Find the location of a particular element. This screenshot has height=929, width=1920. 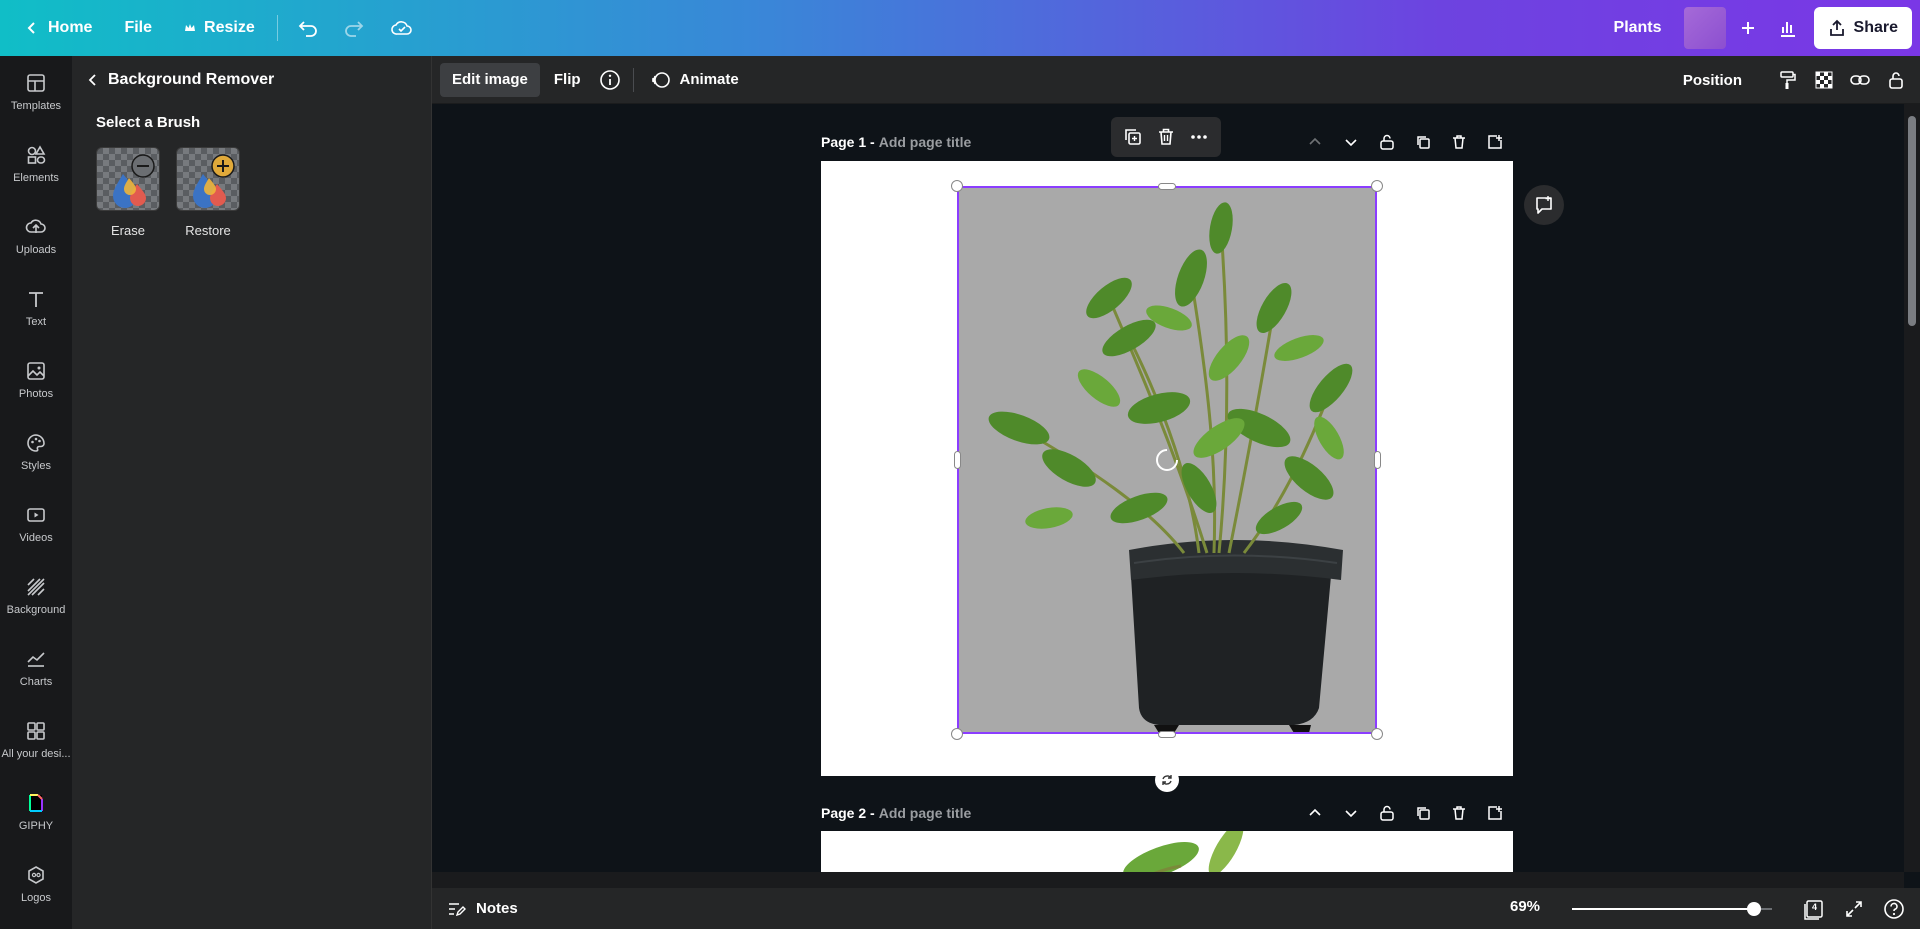

all-designs-icon is located at coordinates (36, 731).